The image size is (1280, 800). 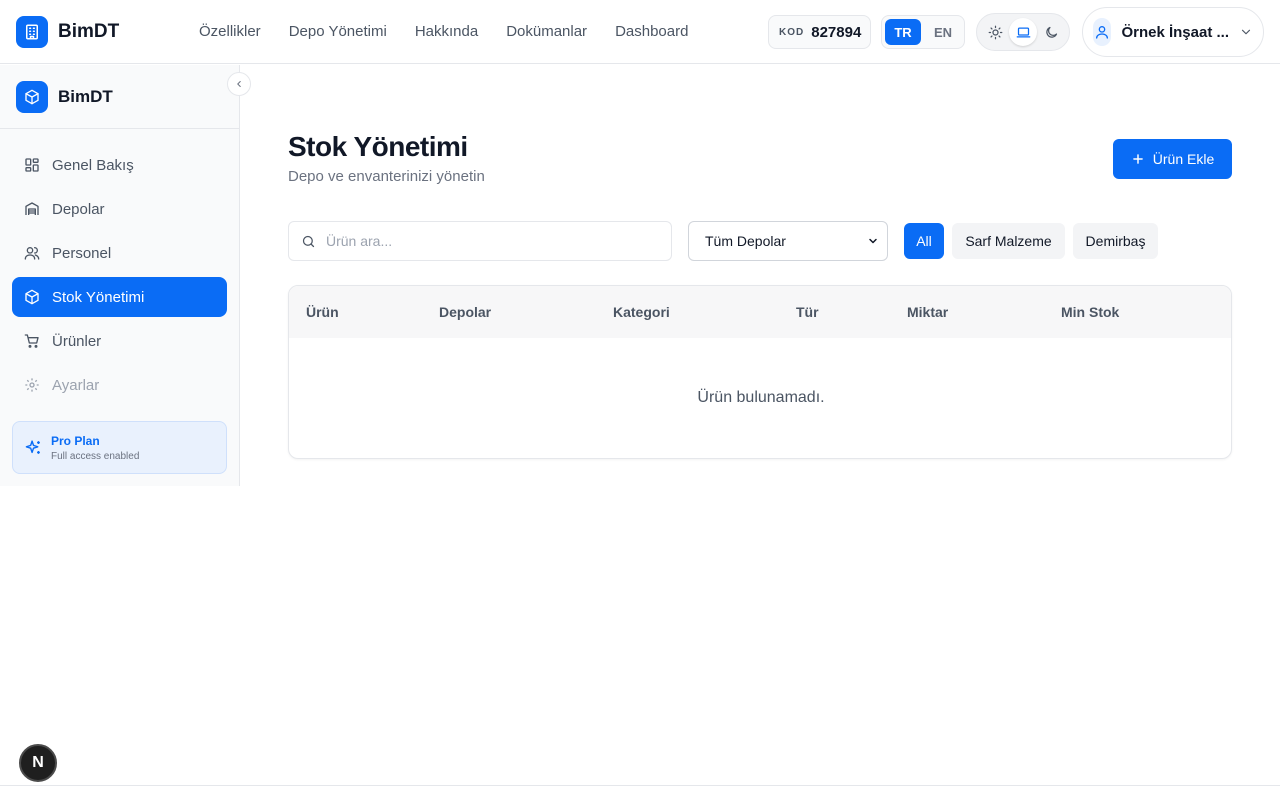 I want to click on nav-link-docs: Dokümanlar, so click(x=546, y=31).